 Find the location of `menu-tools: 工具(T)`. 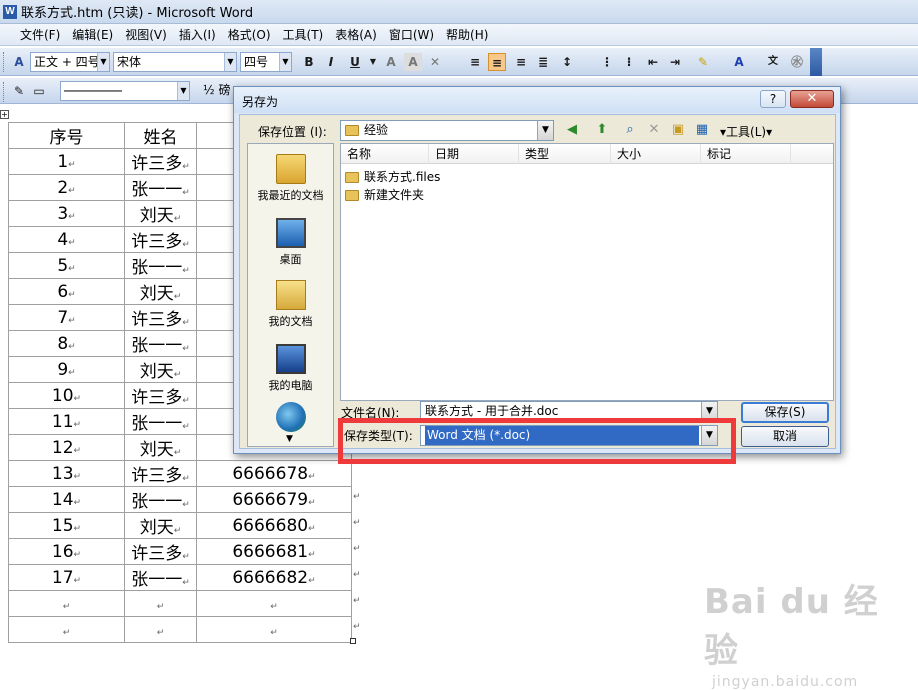

menu-tools: 工具(T) is located at coordinates (303, 35).